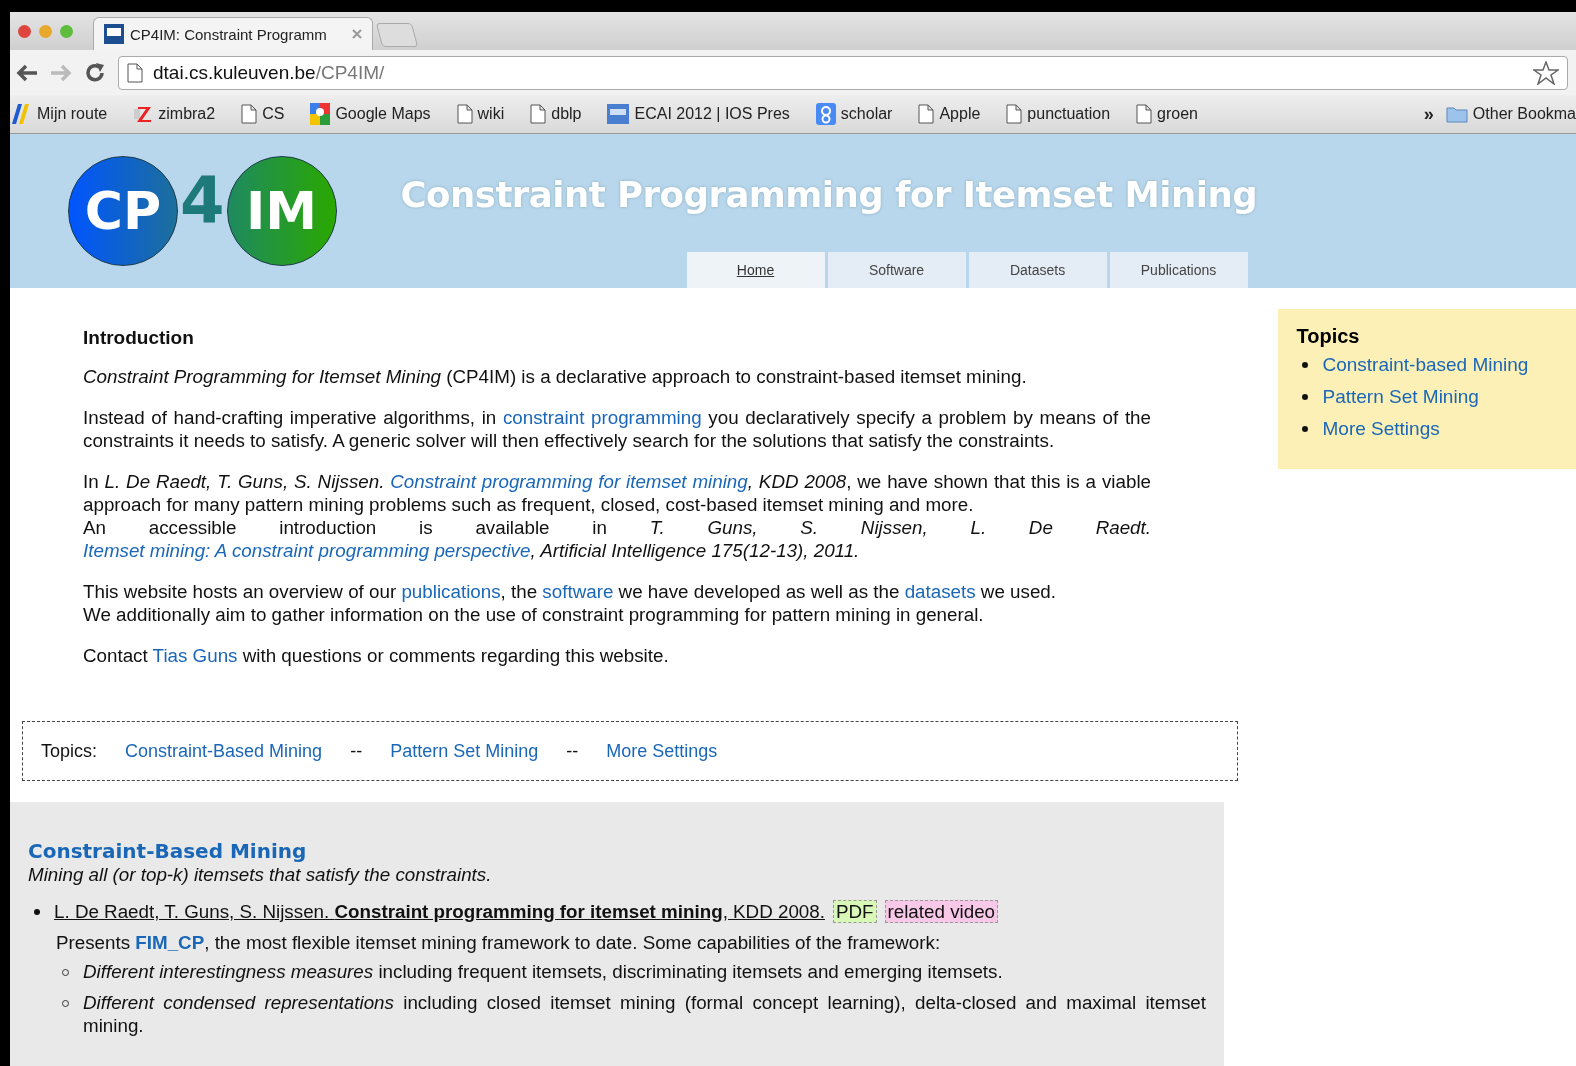  What do you see at coordinates (480, 114) in the screenshot?
I see `bookmark: wiki` at bounding box center [480, 114].